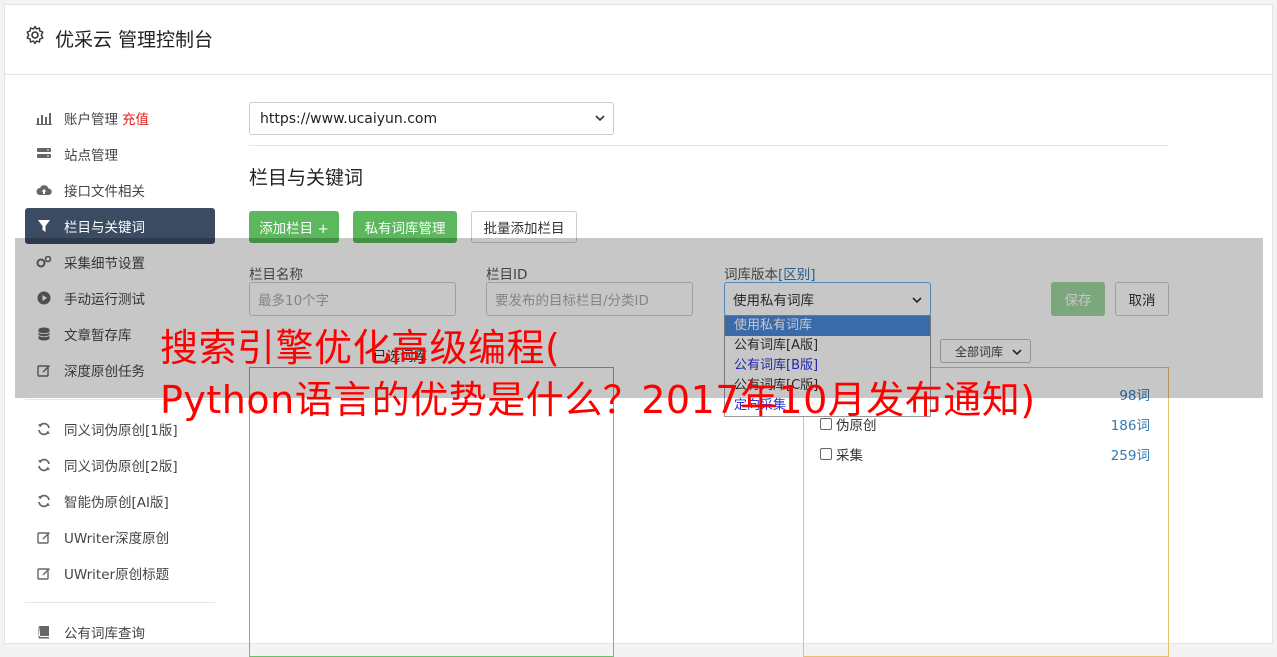 This screenshot has height=657, width=1277. What do you see at coordinates (44, 154) in the screenshot?
I see `server-icon` at bounding box center [44, 154].